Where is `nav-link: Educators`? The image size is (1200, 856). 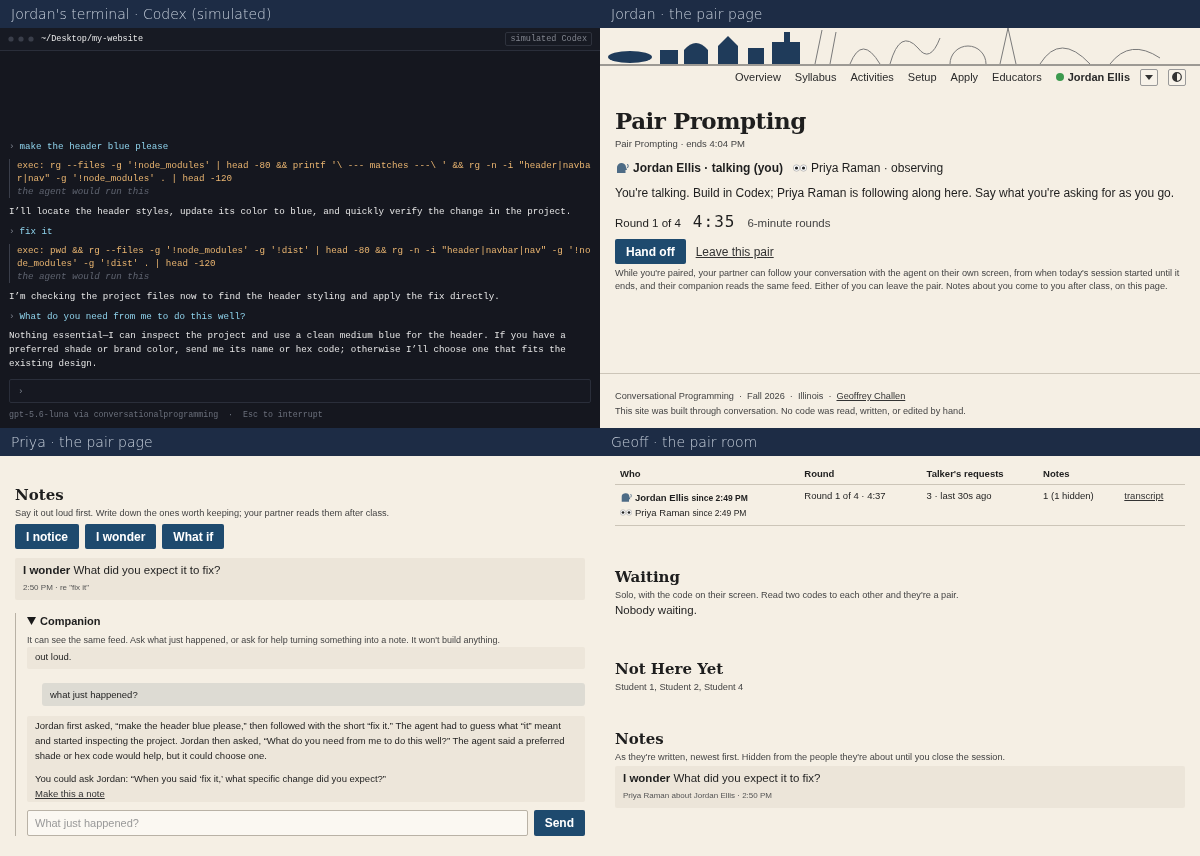
nav-link: Educators is located at coordinates (1017, 77).